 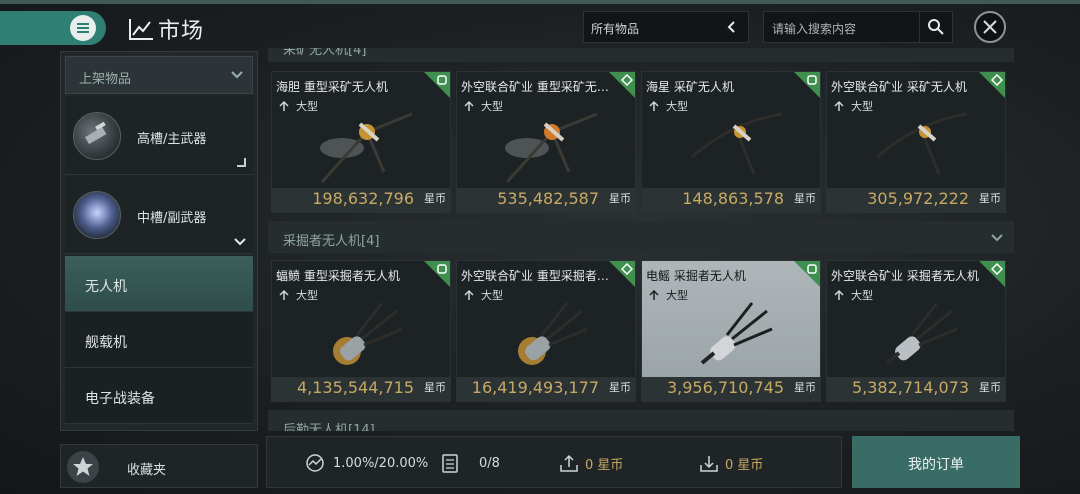 I want to click on item-price: 16,419,493,177, so click(x=535, y=387).